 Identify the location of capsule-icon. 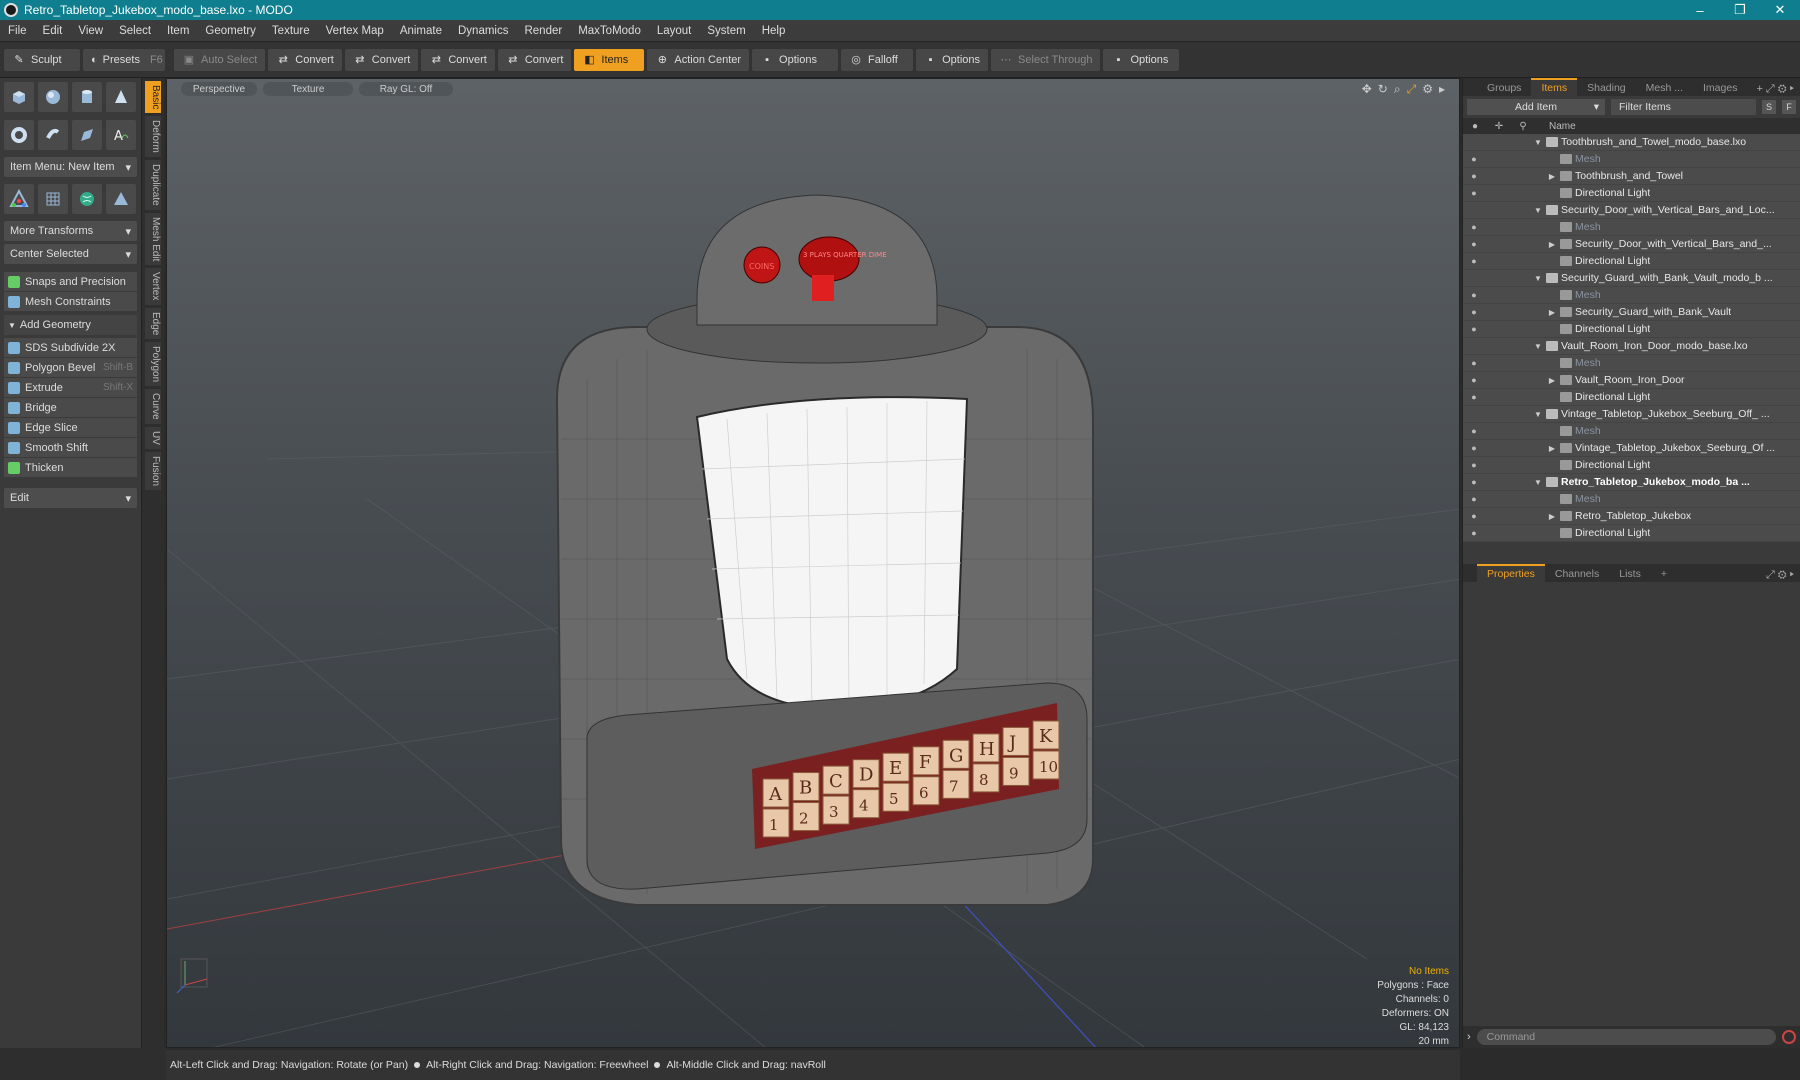
(53, 135).